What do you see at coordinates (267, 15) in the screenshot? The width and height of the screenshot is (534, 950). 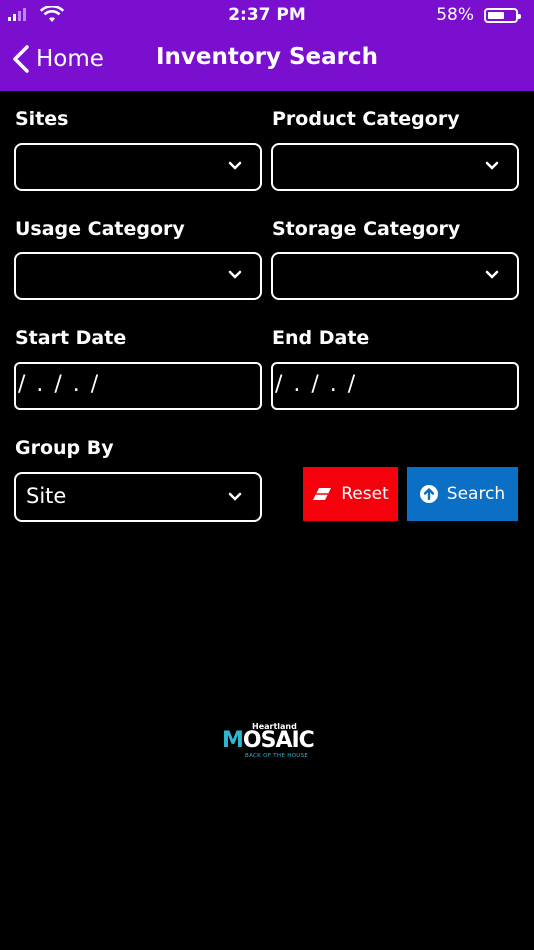 I see `status-bar: 2:37 PM 58%` at bounding box center [267, 15].